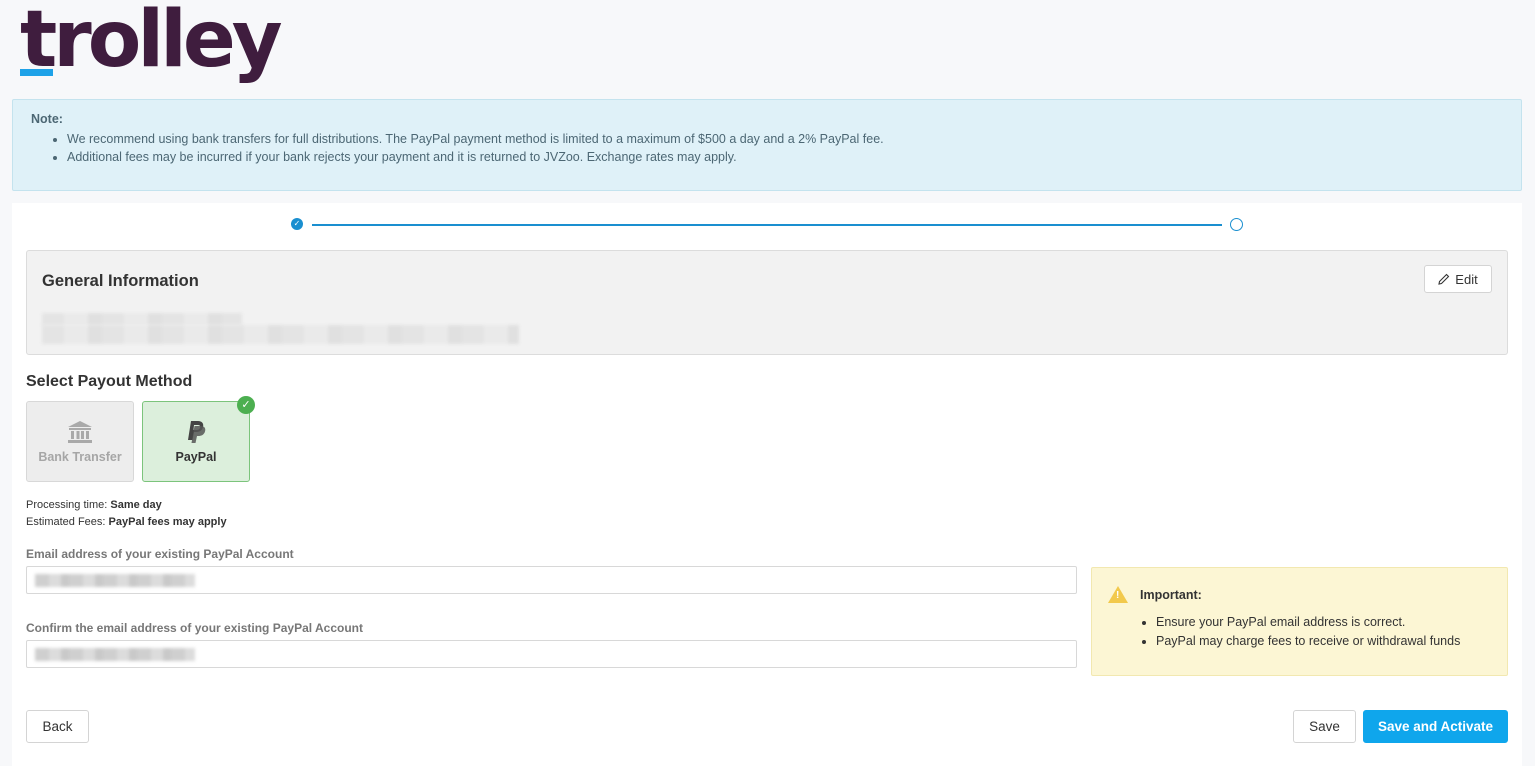 This screenshot has height=766, width=1535. I want to click on pencil-icon, so click(1444, 279).